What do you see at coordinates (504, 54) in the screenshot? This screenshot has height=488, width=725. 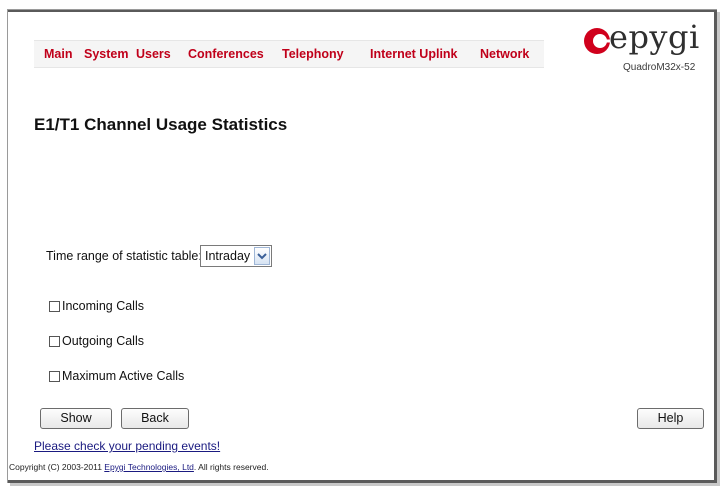 I see `menu-item-network: Network` at bounding box center [504, 54].